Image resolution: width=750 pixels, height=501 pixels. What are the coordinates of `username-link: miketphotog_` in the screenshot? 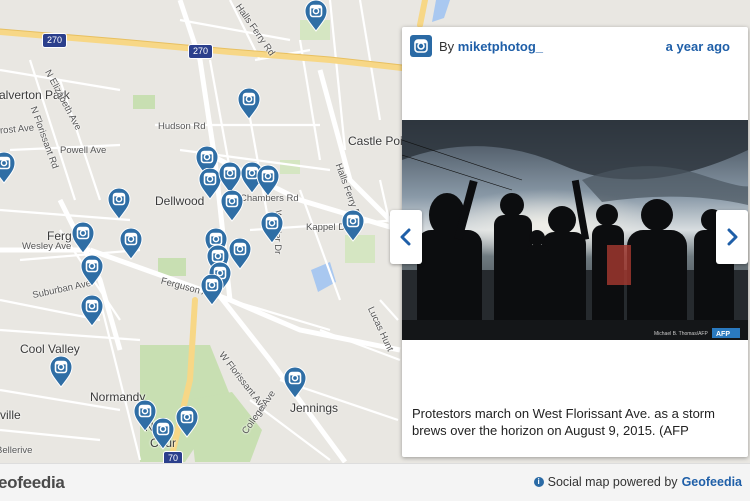 It's located at (500, 46).